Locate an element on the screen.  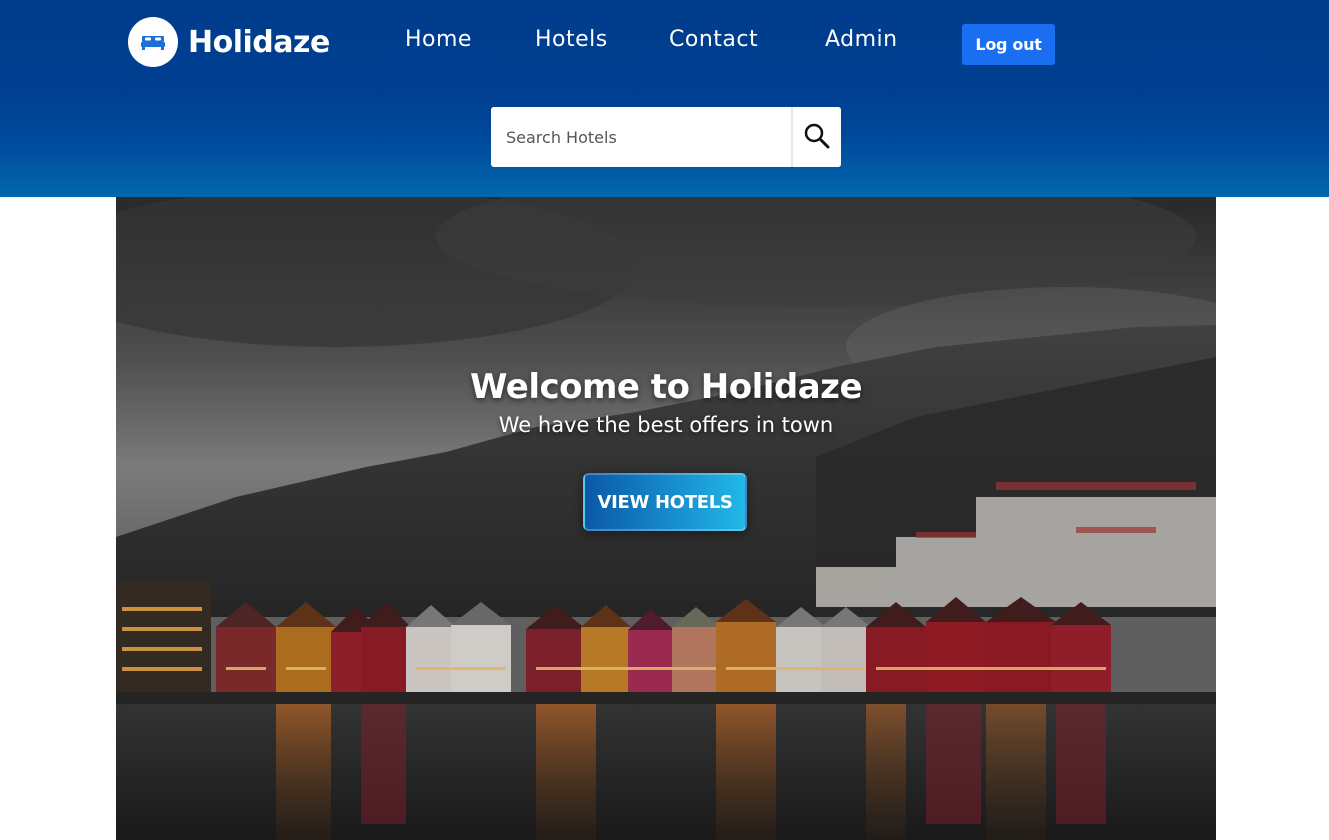
brand-name: Holidaze is located at coordinates (259, 42).